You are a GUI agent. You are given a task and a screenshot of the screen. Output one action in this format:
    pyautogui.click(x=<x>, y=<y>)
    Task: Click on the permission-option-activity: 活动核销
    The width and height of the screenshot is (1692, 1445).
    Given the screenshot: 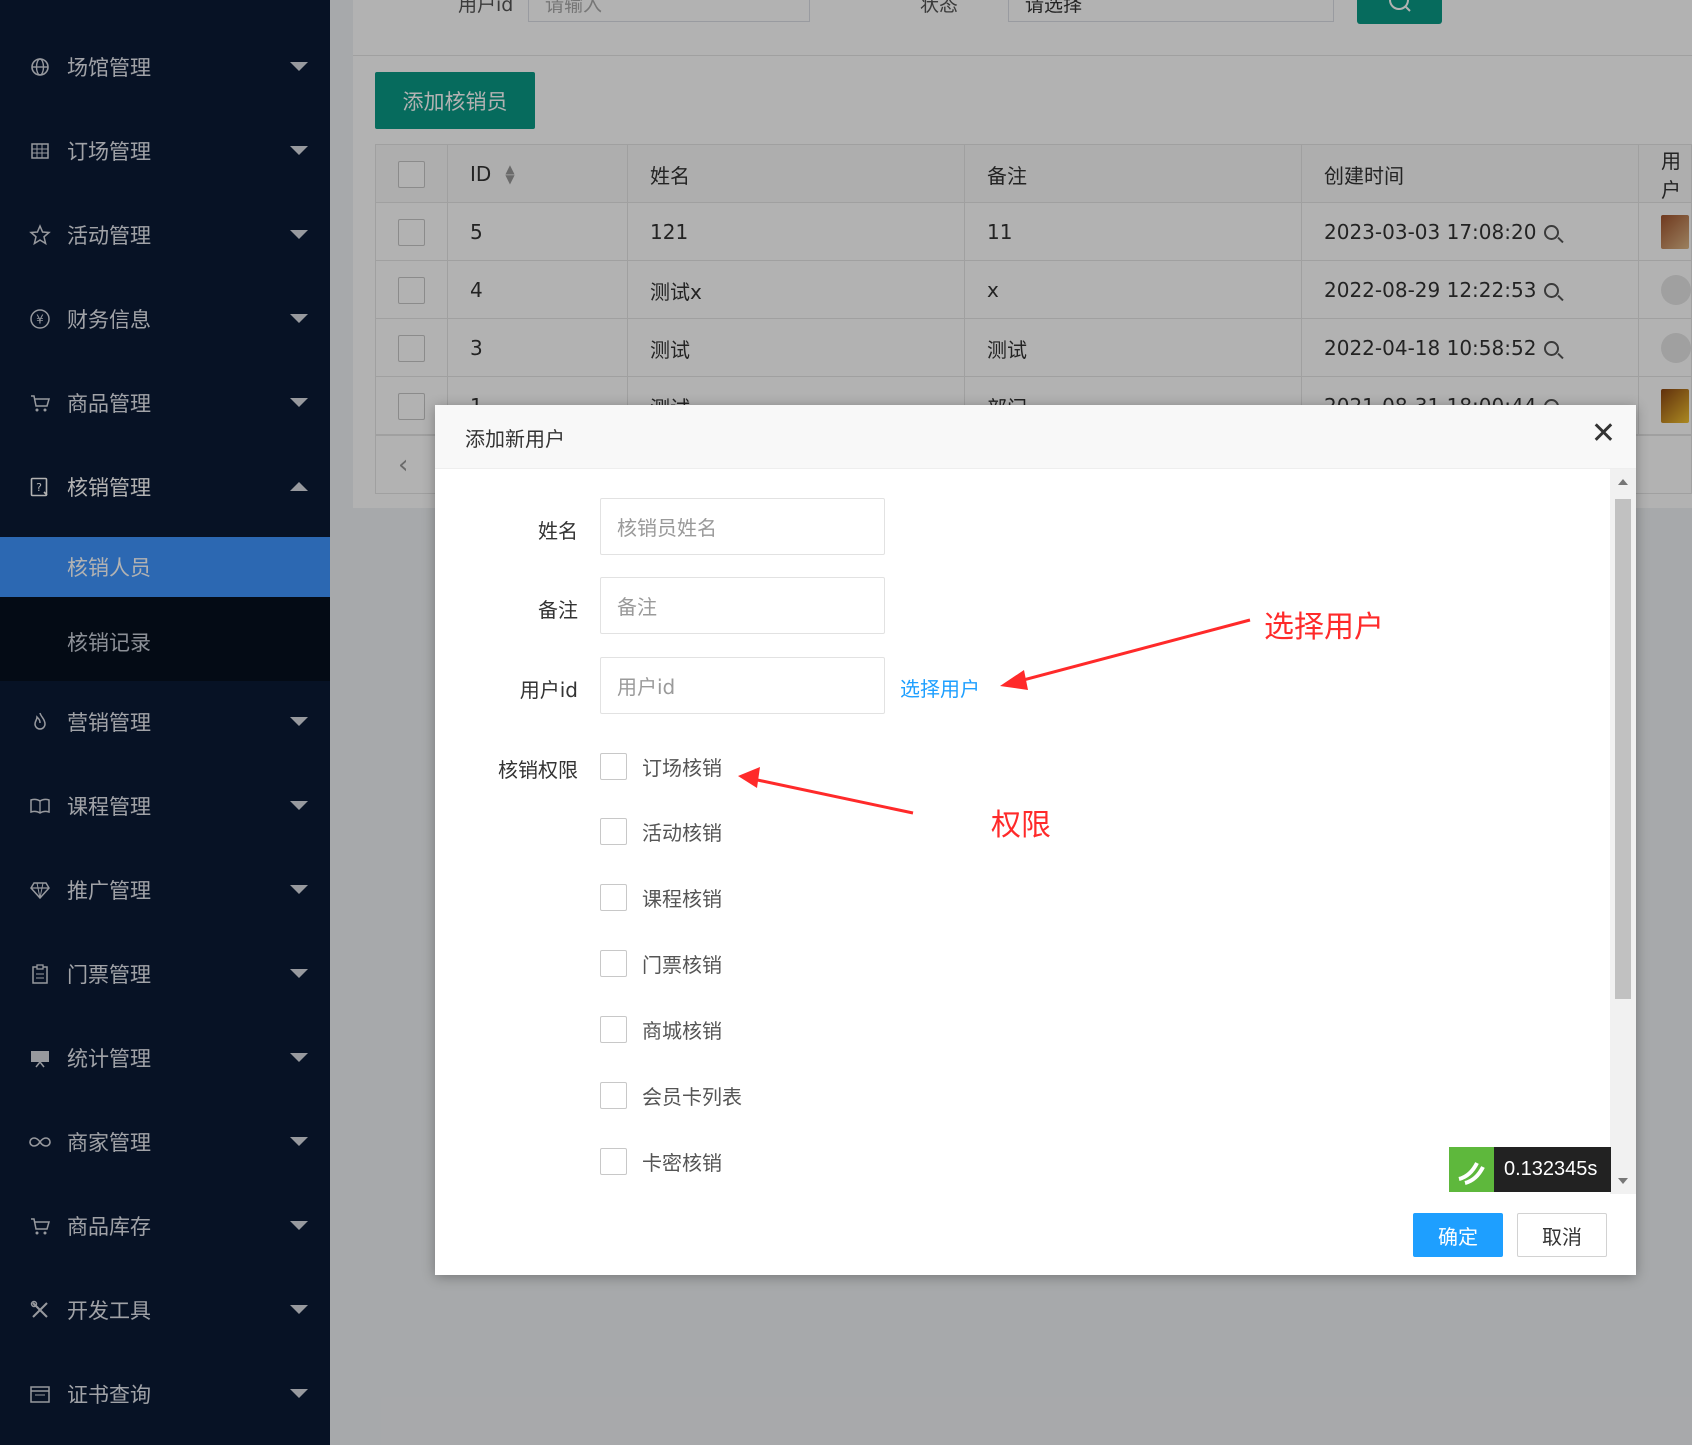 What is the action you would take?
    pyautogui.click(x=661, y=831)
    